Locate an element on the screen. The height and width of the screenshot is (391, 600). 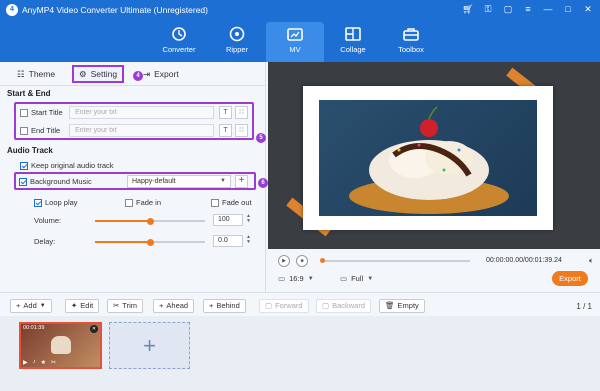
start-title-checkbox is located at coordinates (24, 112).